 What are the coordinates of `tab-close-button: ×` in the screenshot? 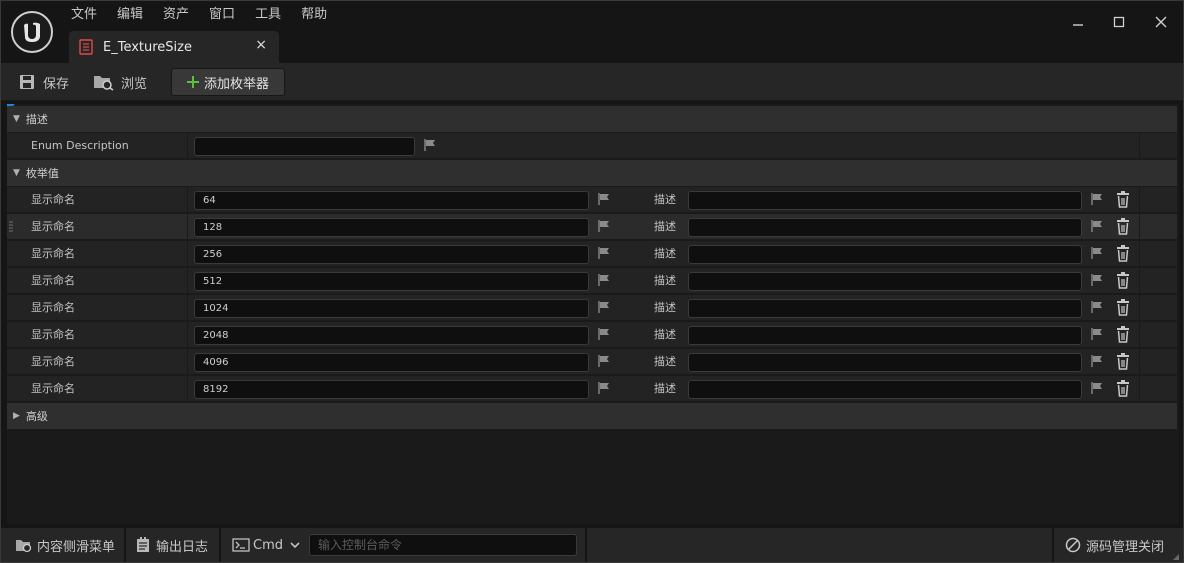 It's located at (261, 45).